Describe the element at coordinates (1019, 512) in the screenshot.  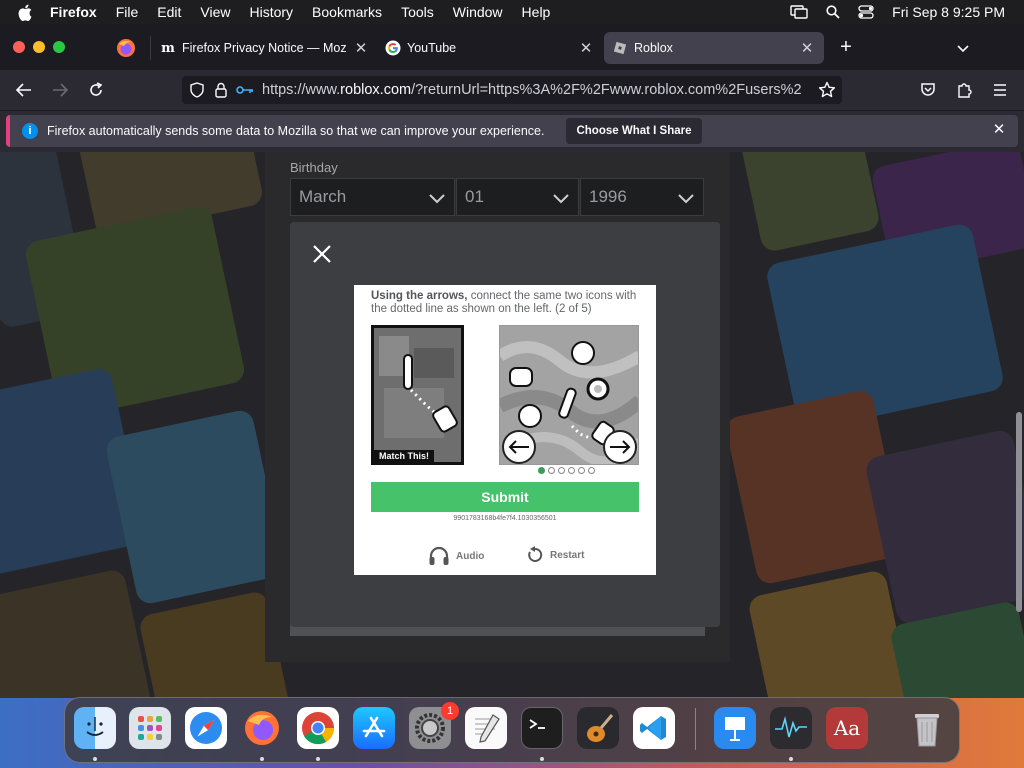
I see `scrollbar-thumb` at that location.